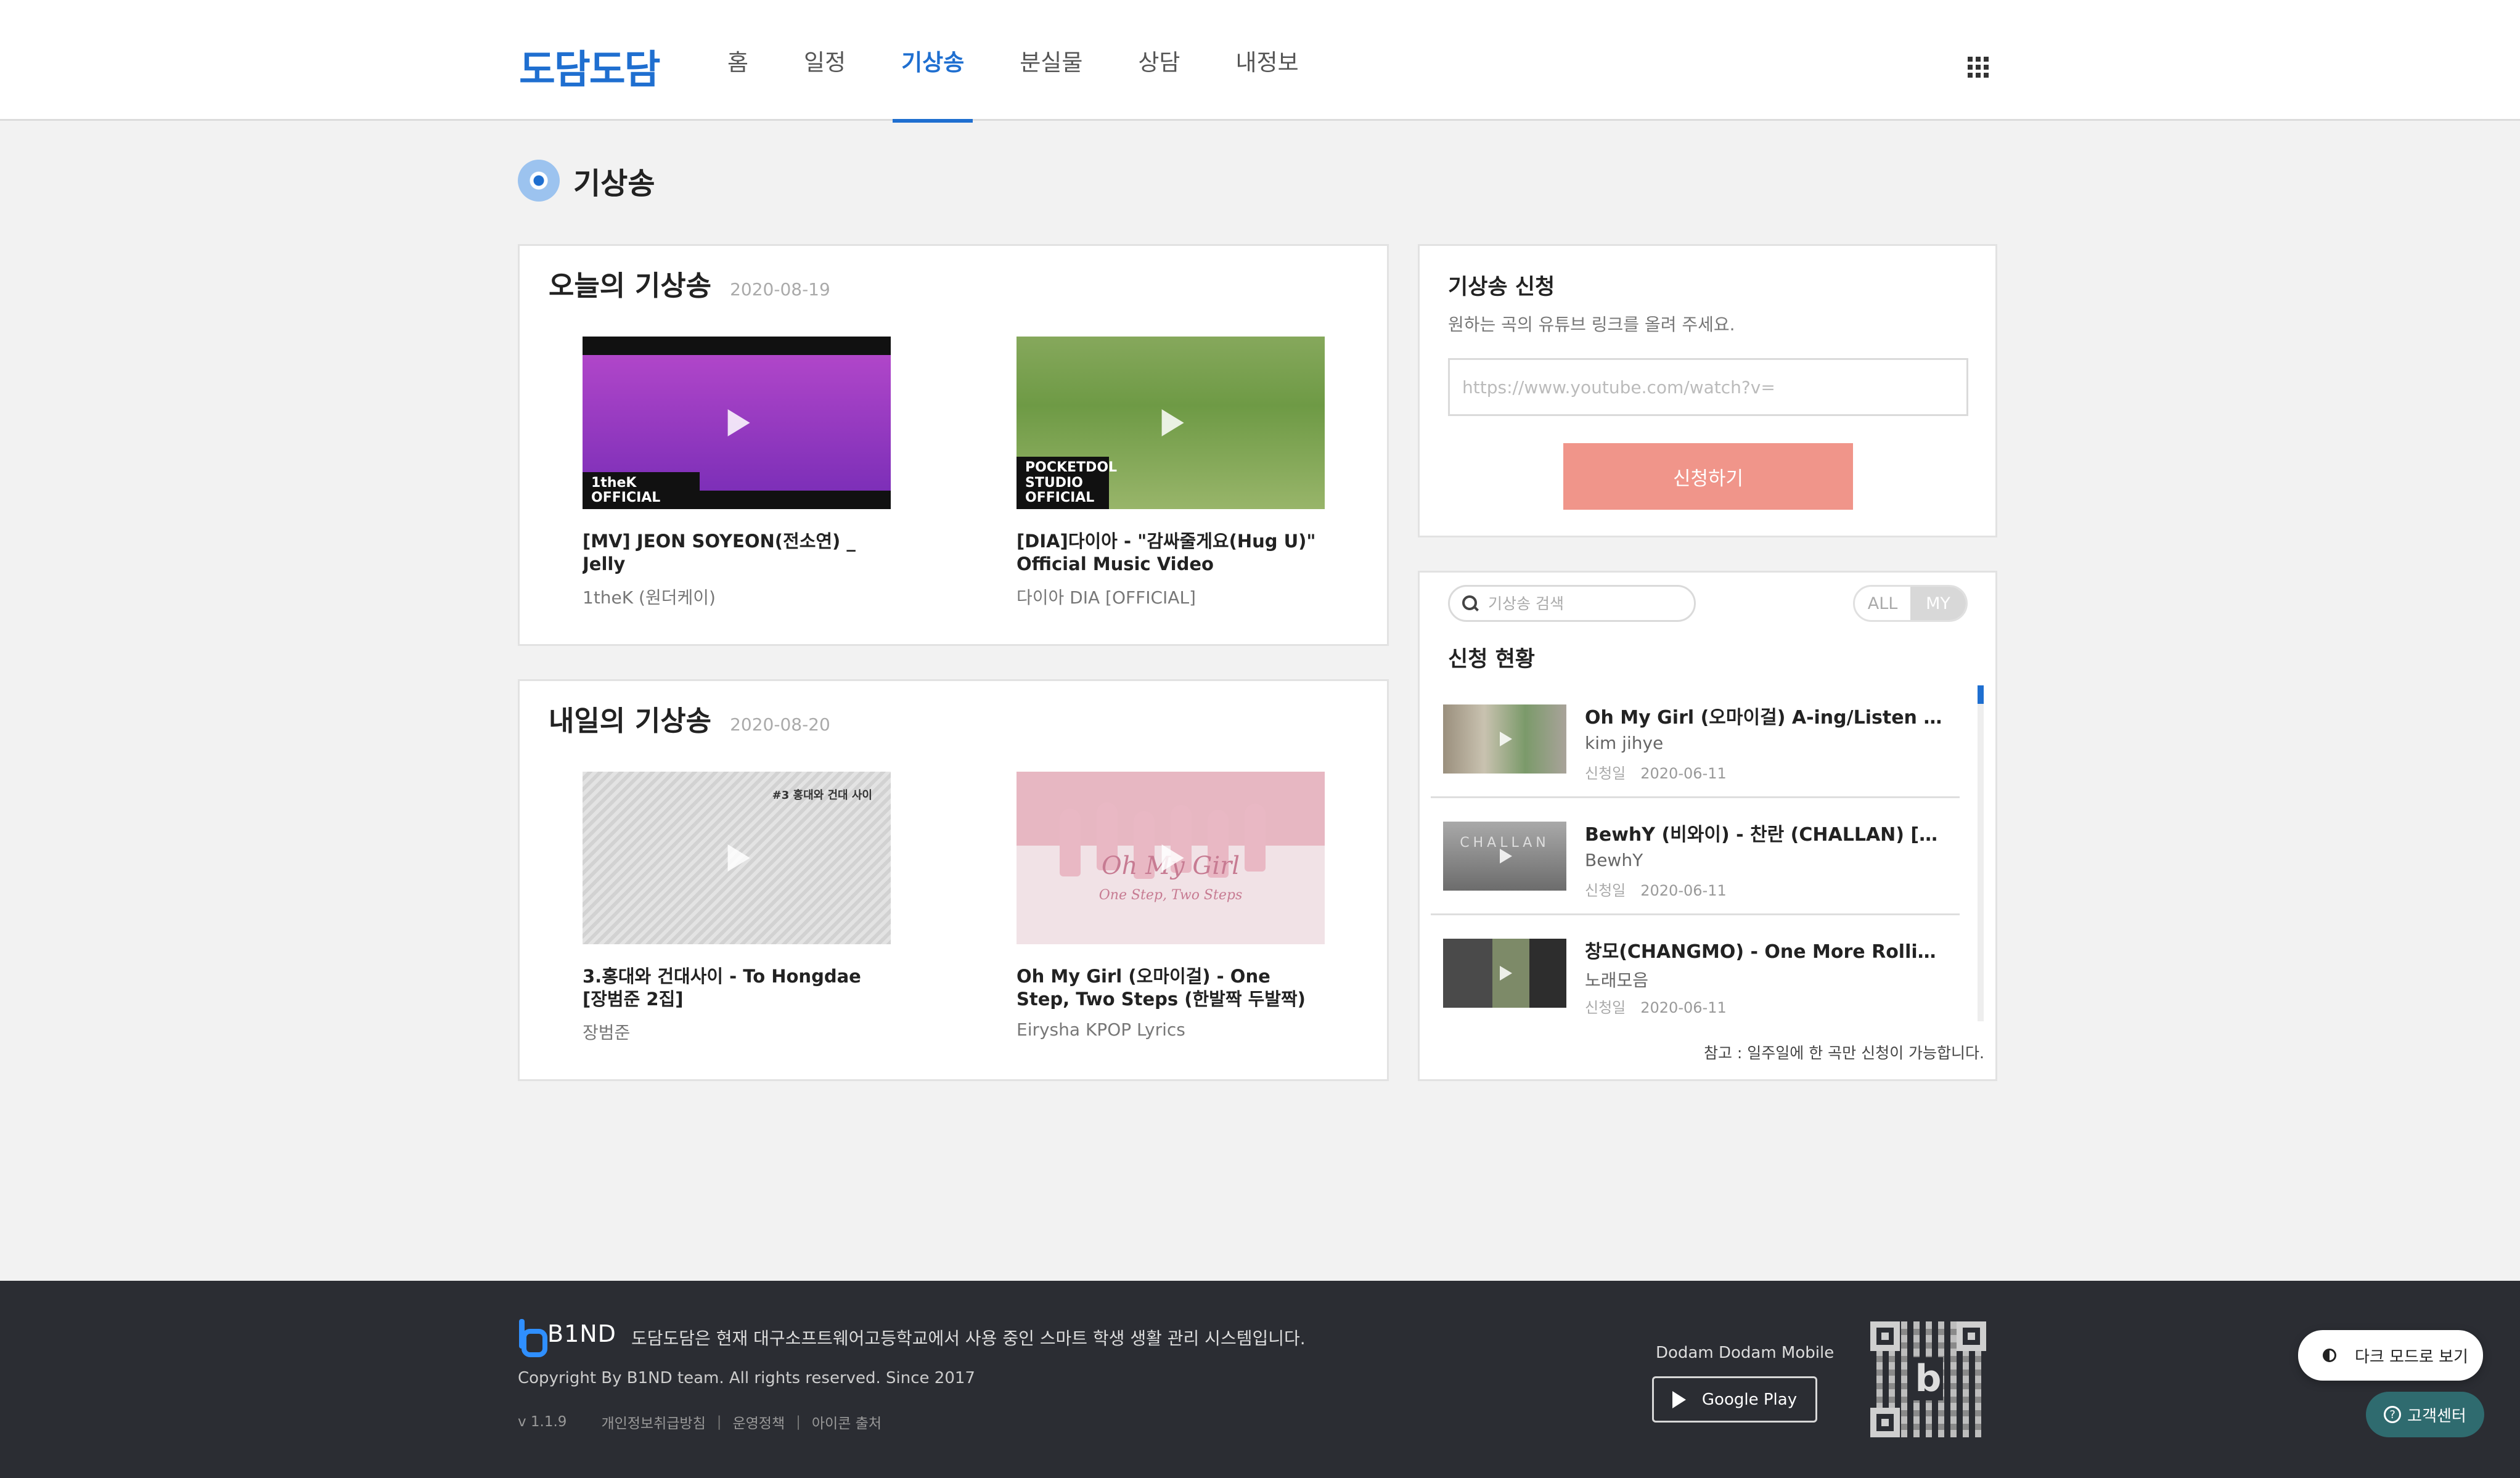  What do you see at coordinates (542, 1422) in the screenshot?
I see `version: v 1.1.9` at bounding box center [542, 1422].